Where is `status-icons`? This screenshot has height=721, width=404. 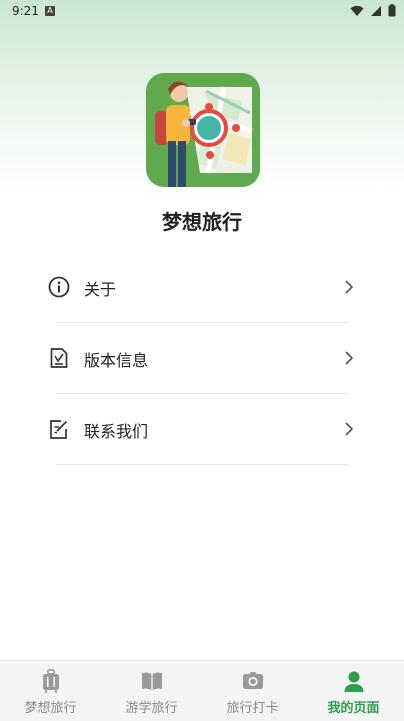 status-icons is located at coordinates (373, 10).